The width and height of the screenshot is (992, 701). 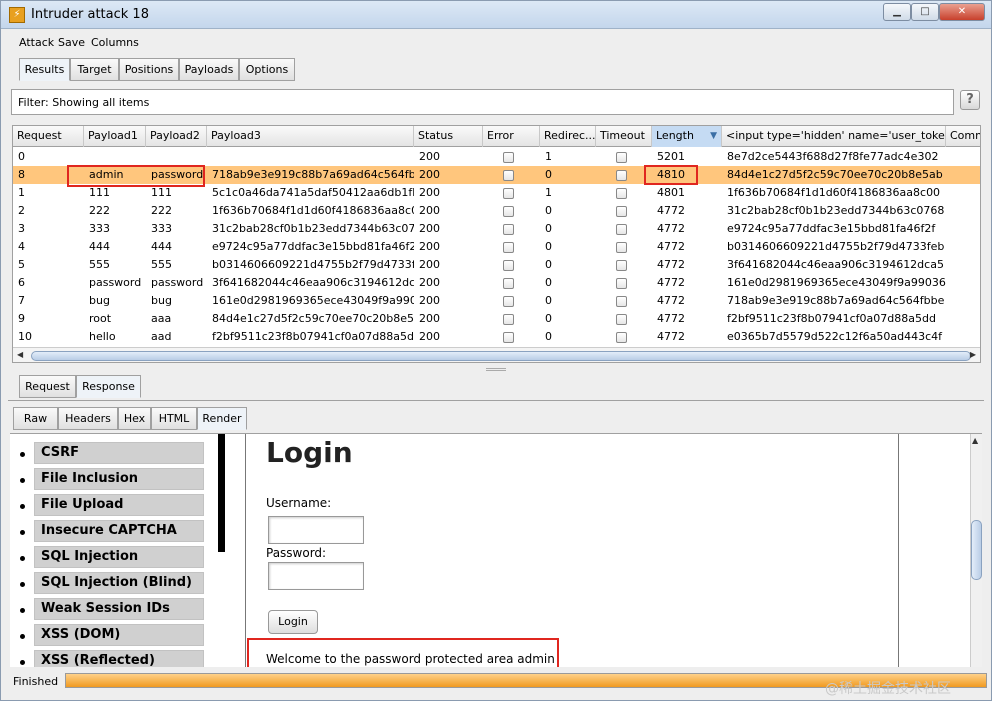 What do you see at coordinates (120, 506) in the screenshot?
I see `menu-item: File Upload` at bounding box center [120, 506].